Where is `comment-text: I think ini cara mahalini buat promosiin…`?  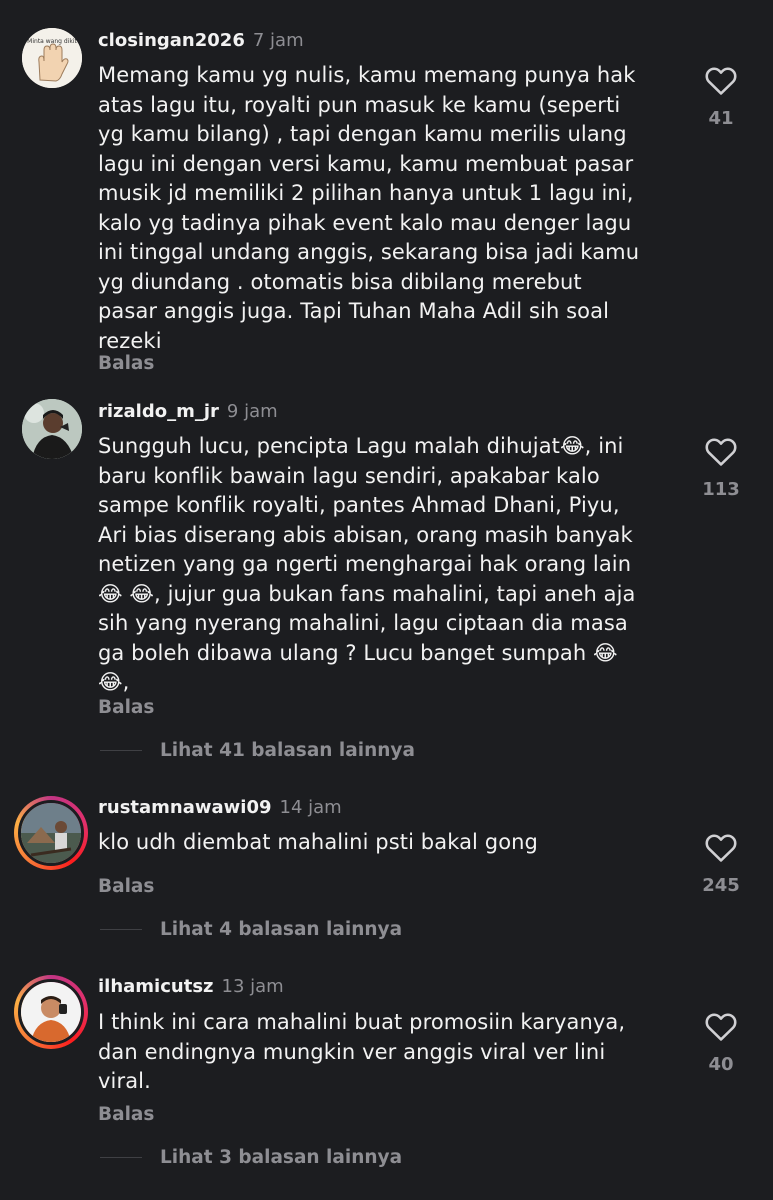 comment-text: I think ini cara mahalini buat promosiin… is located at coordinates (362, 1051).